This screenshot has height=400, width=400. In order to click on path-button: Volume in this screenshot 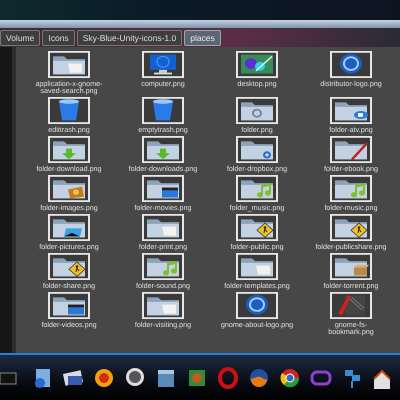, I will do `click(20, 38)`.